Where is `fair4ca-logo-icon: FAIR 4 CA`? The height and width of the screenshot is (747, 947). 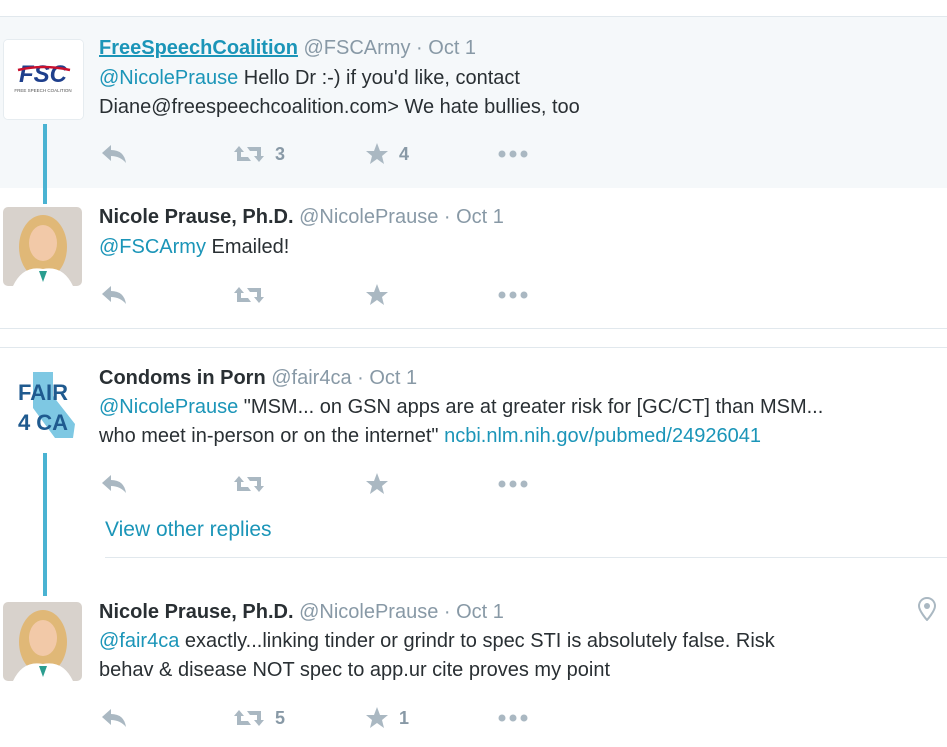
fair4ca-logo-icon: FAIR 4 CA is located at coordinates (42, 405).